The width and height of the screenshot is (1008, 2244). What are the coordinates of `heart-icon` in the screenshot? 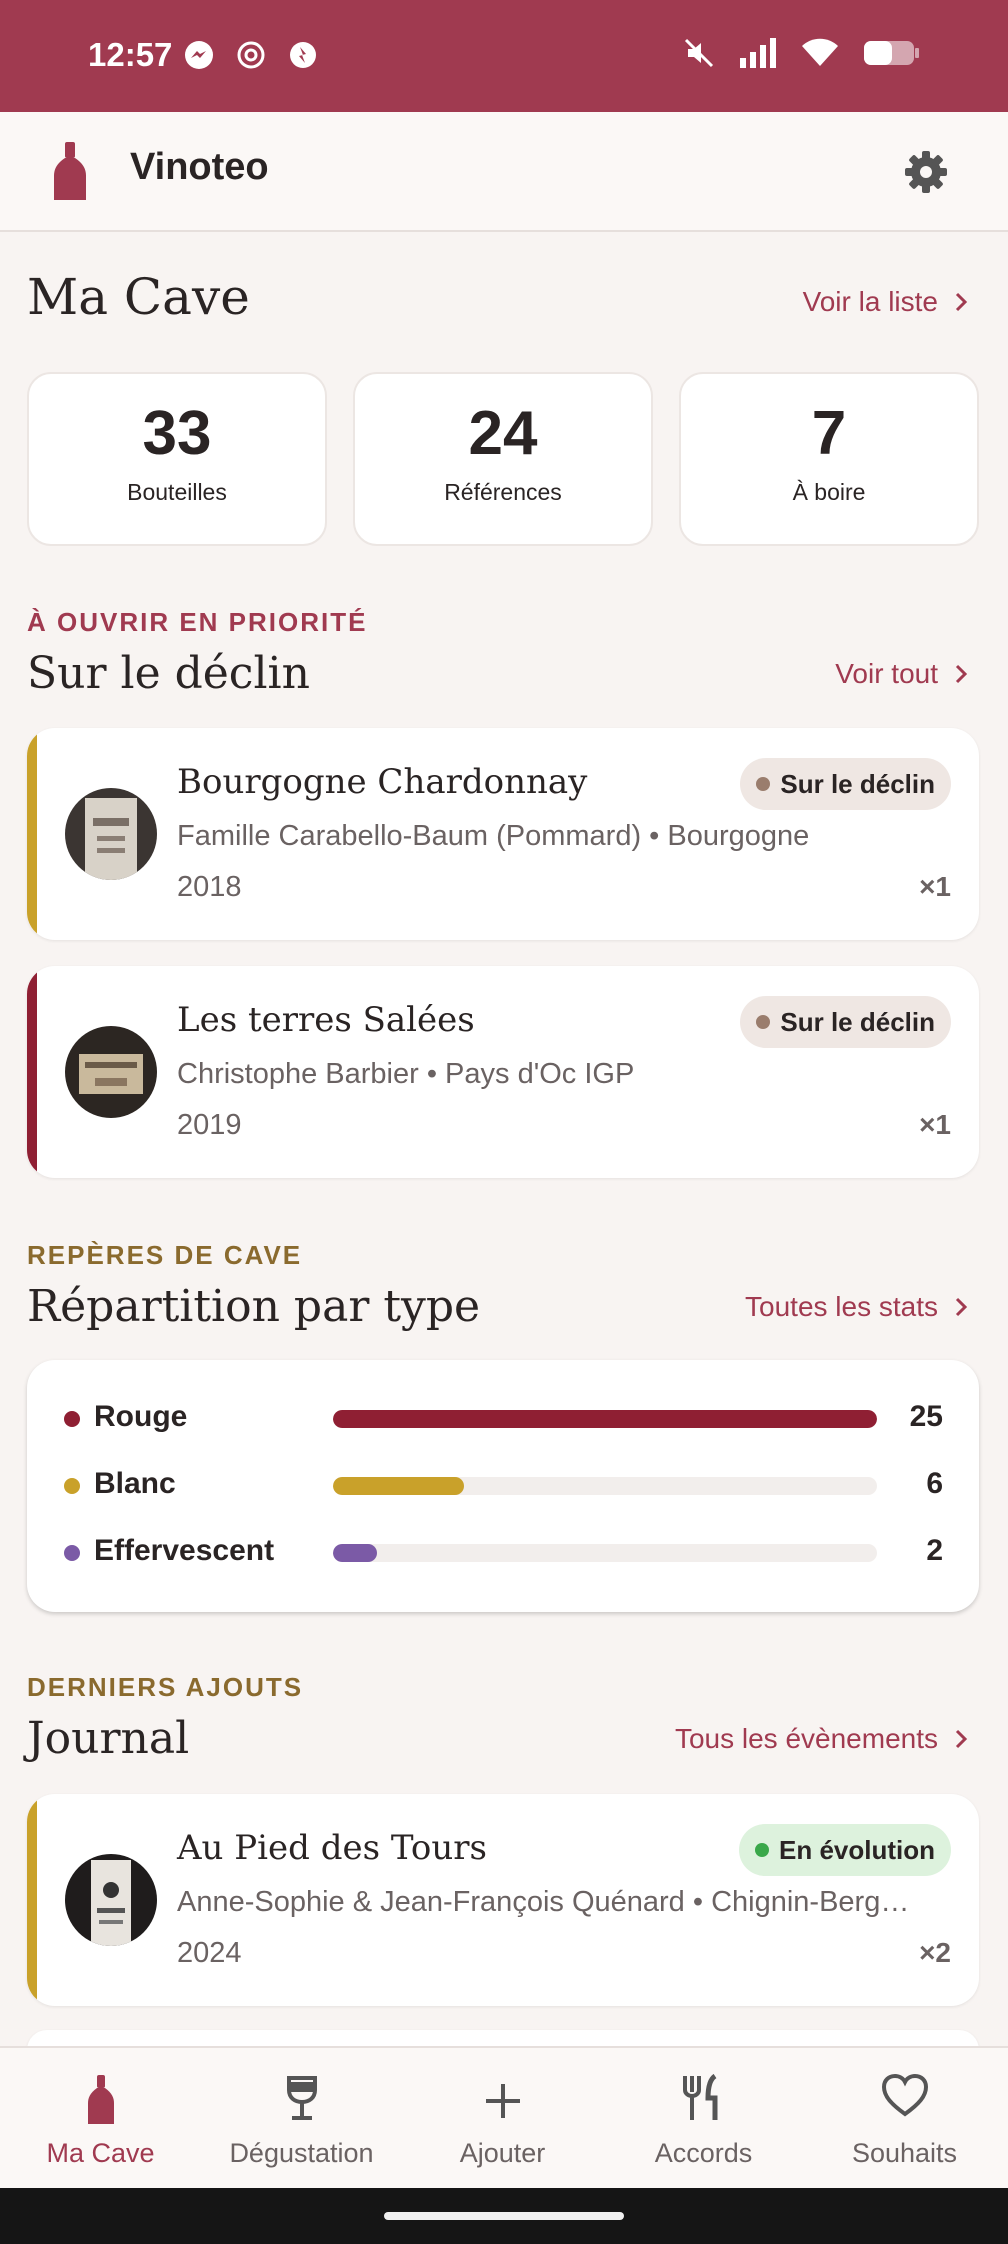 It's located at (904, 2095).